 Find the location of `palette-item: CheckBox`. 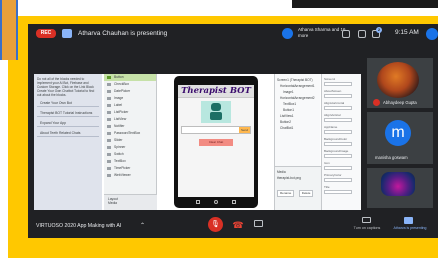

palette-item: CheckBox is located at coordinates (130, 84).